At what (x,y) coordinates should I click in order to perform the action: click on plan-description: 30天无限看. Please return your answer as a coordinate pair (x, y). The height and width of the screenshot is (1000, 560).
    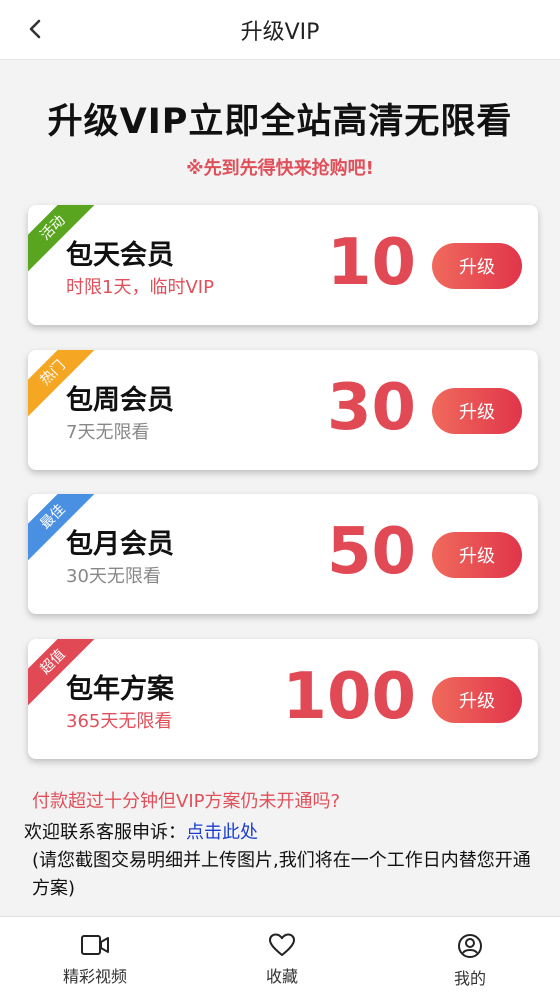
    Looking at the image, I should click on (113, 576).